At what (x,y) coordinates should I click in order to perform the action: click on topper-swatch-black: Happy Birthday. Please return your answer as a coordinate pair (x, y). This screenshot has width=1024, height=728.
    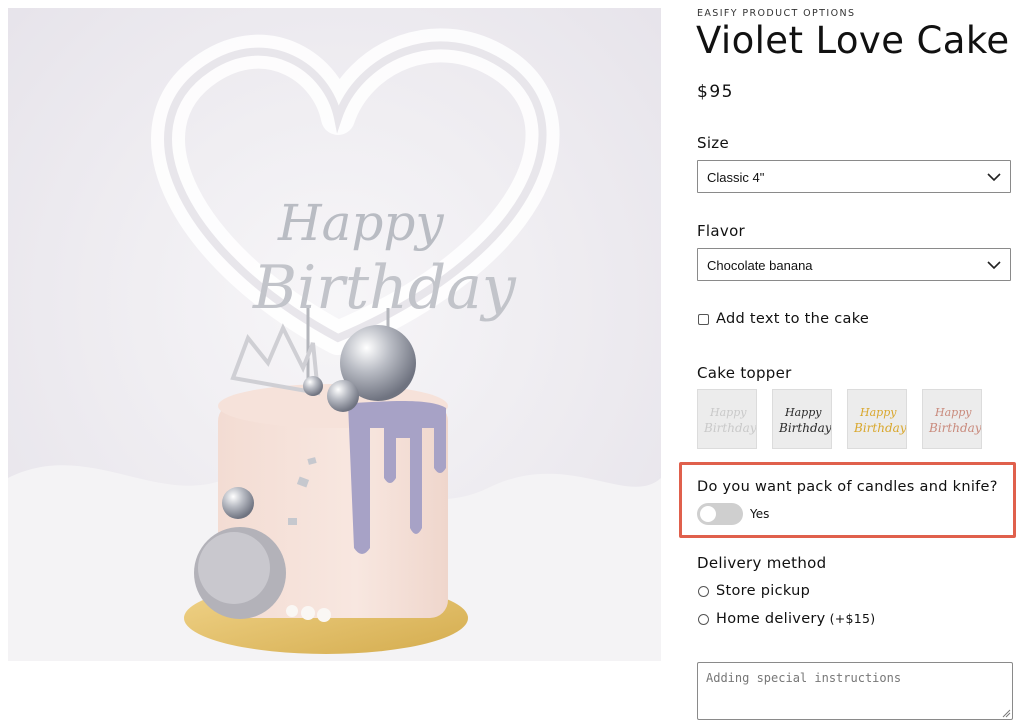
    Looking at the image, I should click on (802, 419).